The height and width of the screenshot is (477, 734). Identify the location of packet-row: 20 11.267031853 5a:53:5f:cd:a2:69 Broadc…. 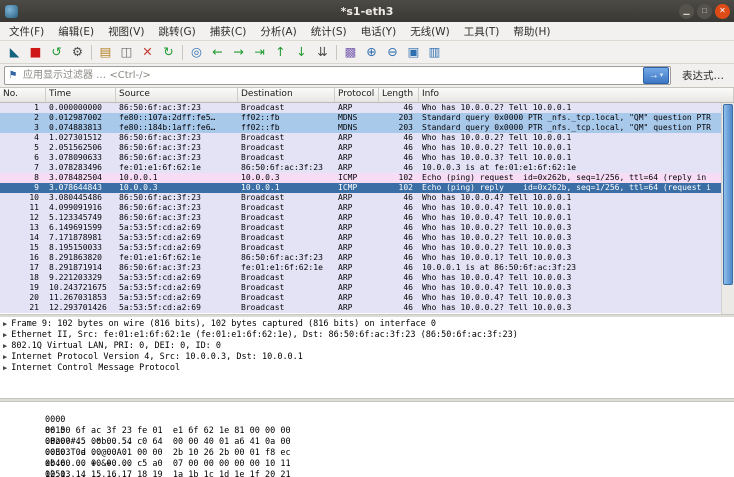
(360, 298).